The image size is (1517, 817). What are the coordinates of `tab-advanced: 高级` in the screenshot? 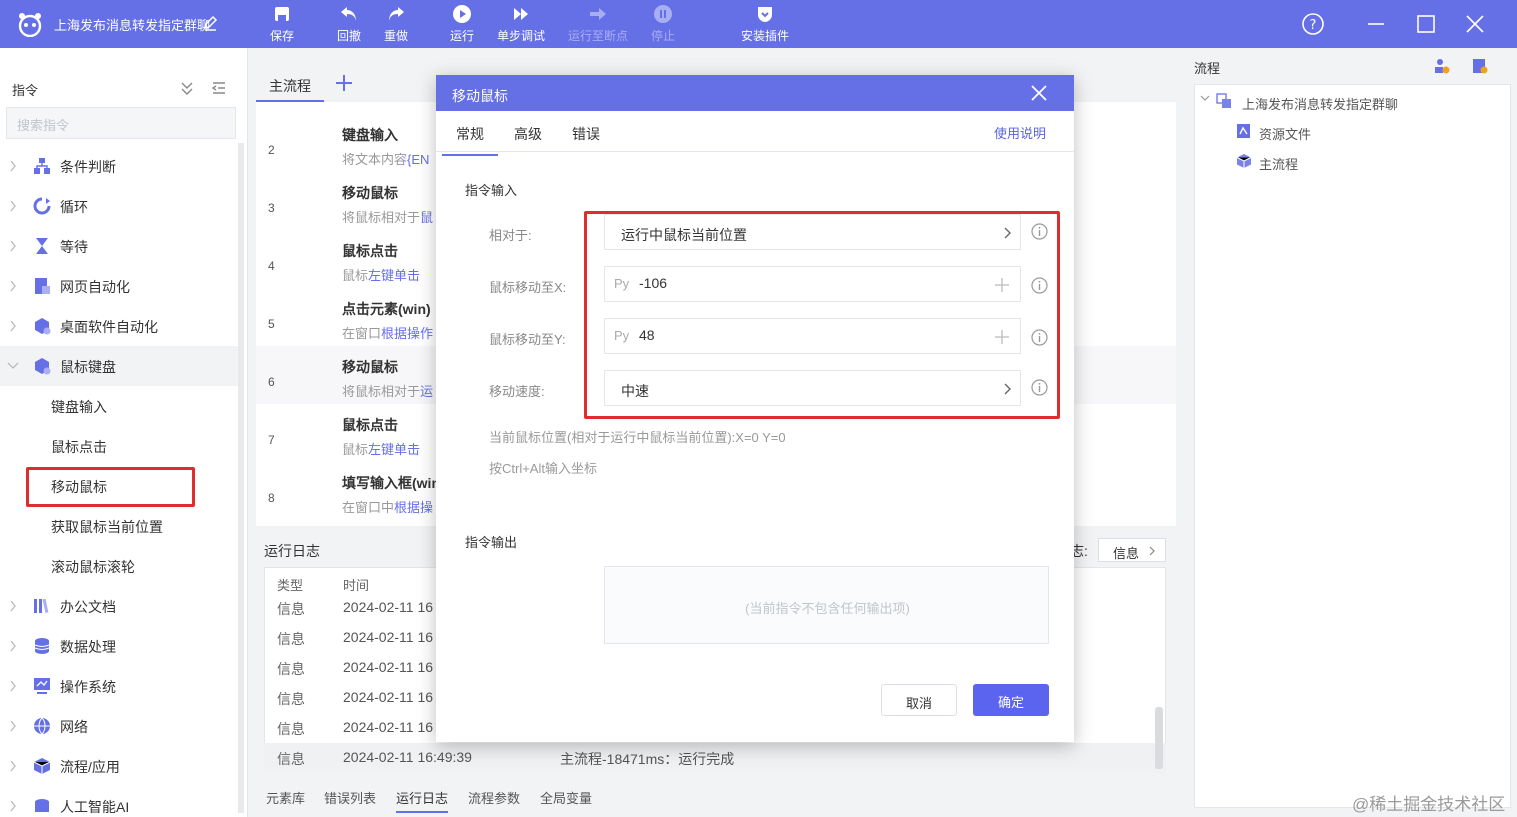 It's located at (528, 134).